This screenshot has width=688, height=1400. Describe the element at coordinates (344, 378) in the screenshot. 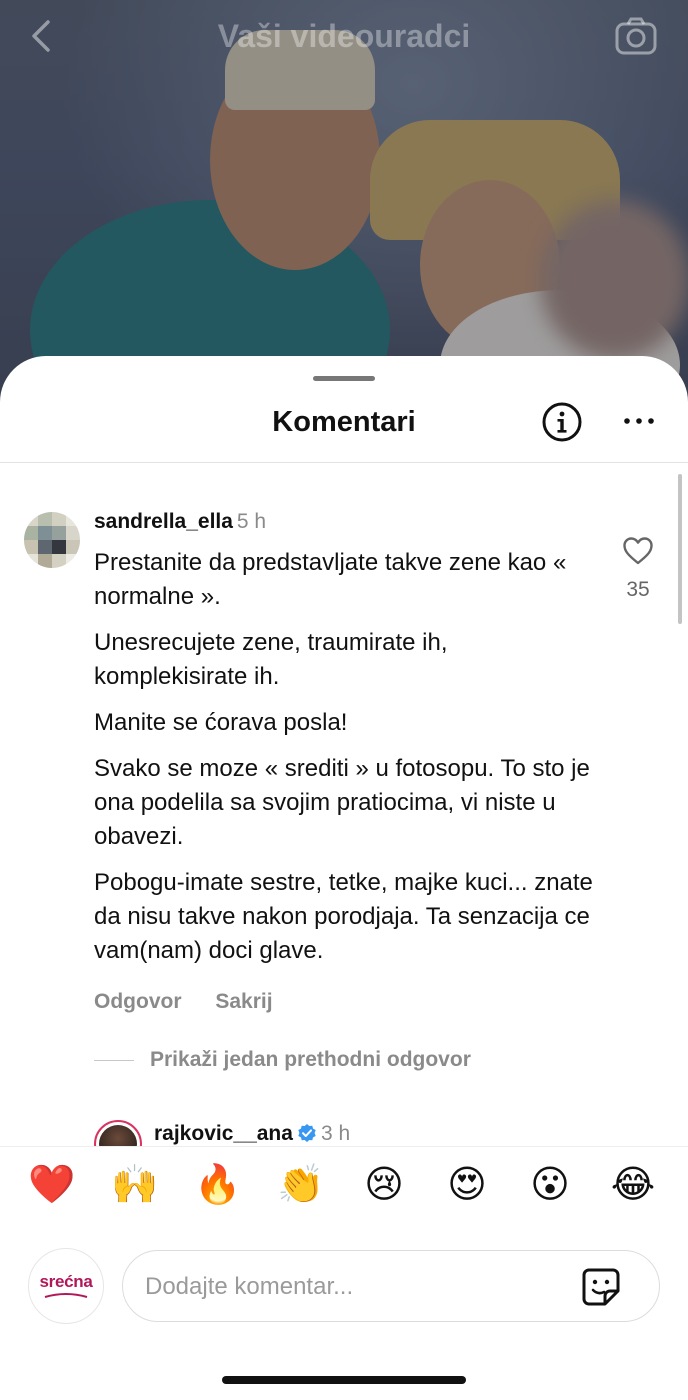

I see `sheet-grabber` at that location.